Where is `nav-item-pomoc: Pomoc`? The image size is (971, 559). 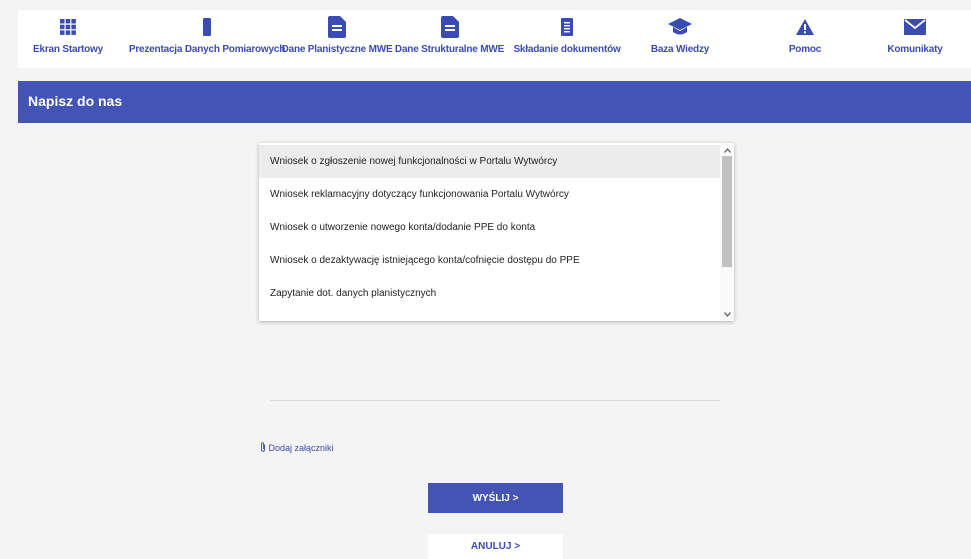 nav-item-pomoc: Pomoc is located at coordinates (805, 39).